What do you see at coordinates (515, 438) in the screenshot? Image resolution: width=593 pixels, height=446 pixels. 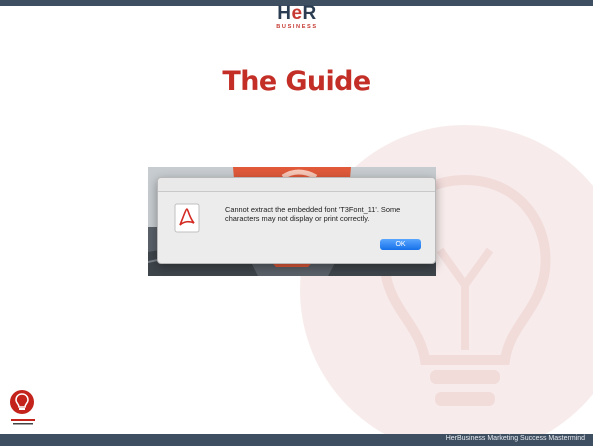 I see `footer-text: HerBusiness Marketing Success Mastermind` at bounding box center [515, 438].